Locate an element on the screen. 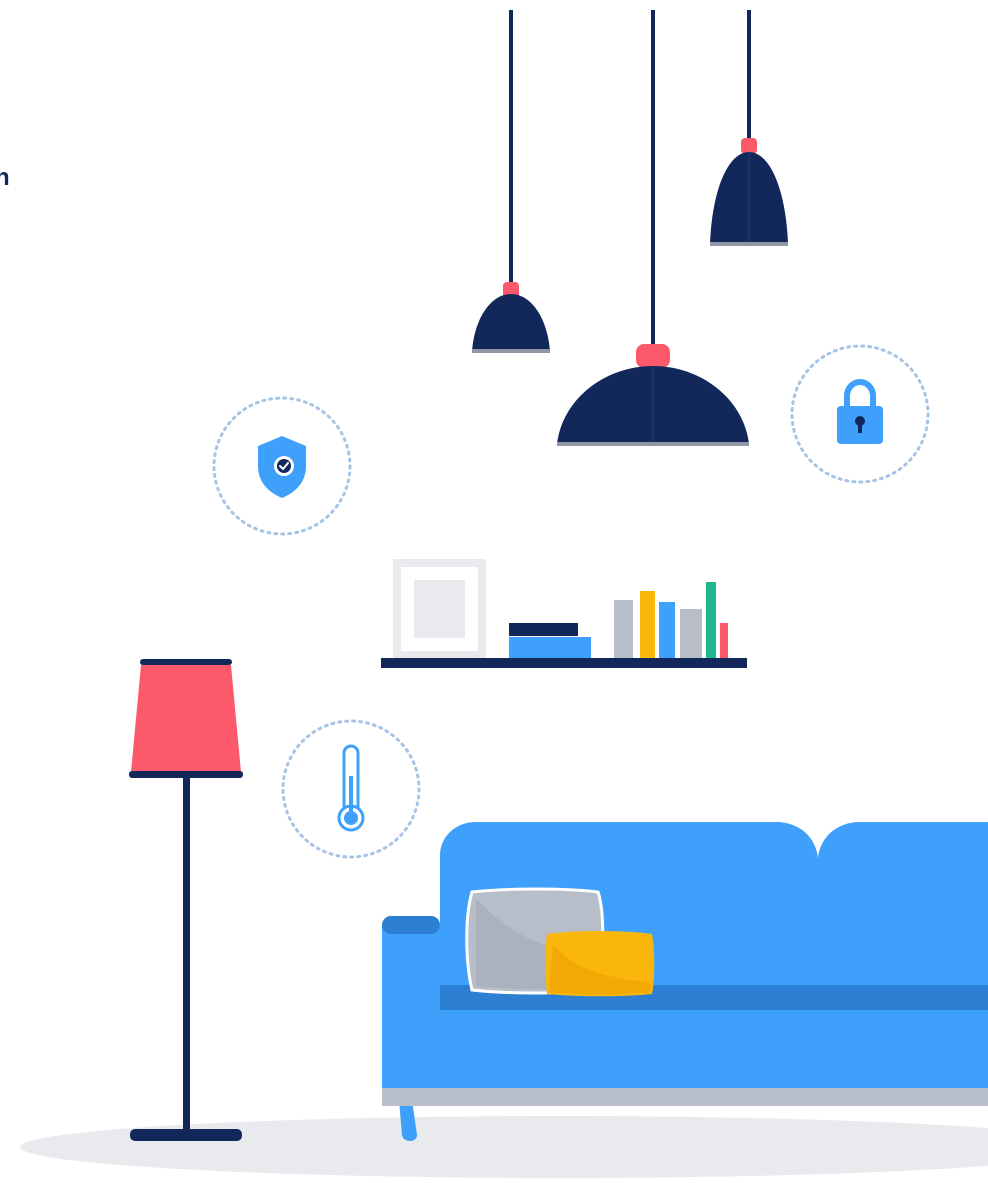  shield-check-icon is located at coordinates (282, 466).